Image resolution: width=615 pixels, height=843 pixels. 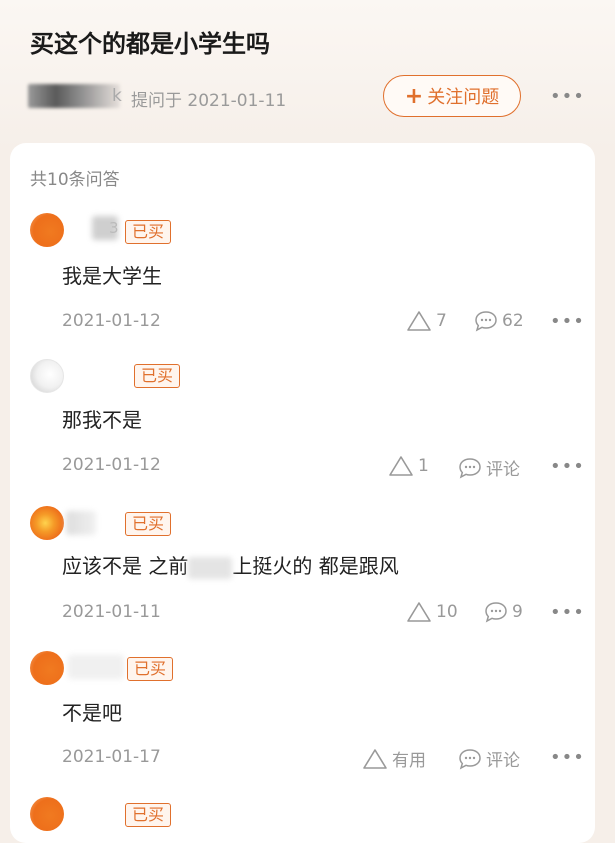 I want to click on comment-button: 9, so click(x=503, y=612).